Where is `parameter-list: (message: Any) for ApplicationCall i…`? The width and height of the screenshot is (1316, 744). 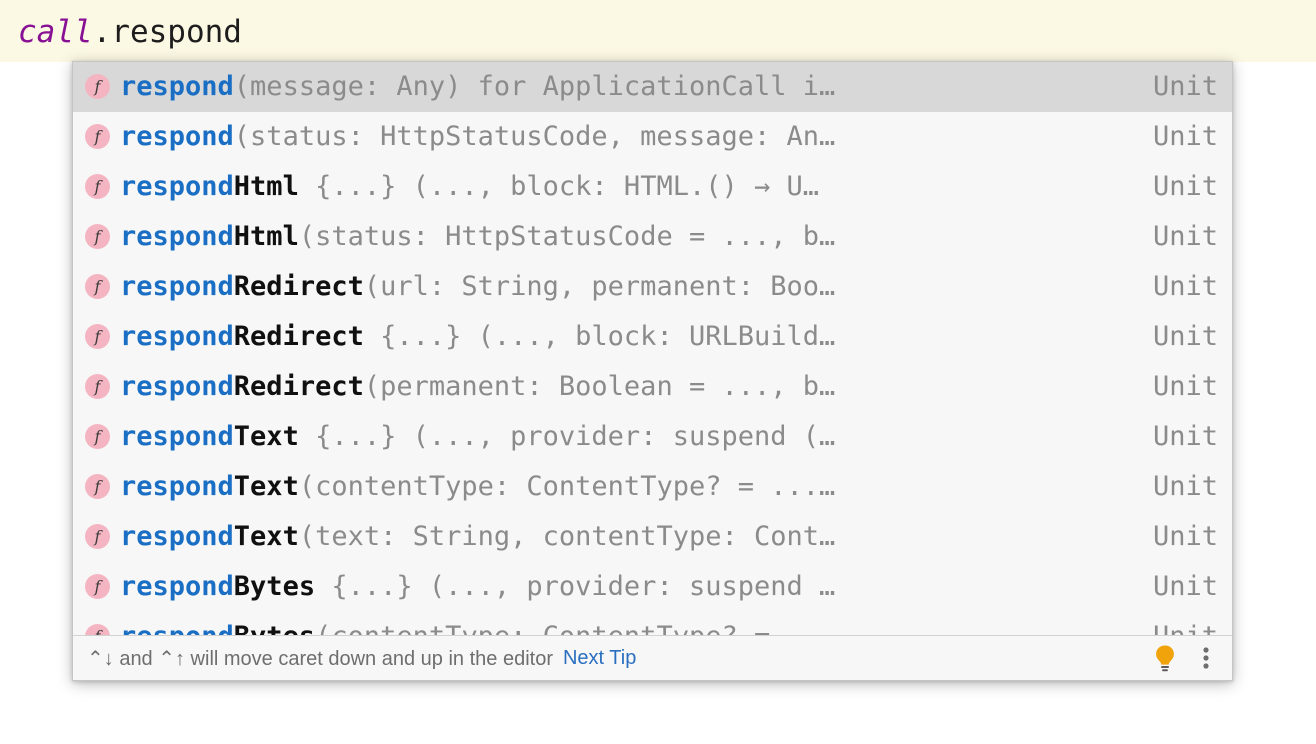 parameter-list: (message: Any) for ApplicationCall i… is located at coordinates (534, 86).